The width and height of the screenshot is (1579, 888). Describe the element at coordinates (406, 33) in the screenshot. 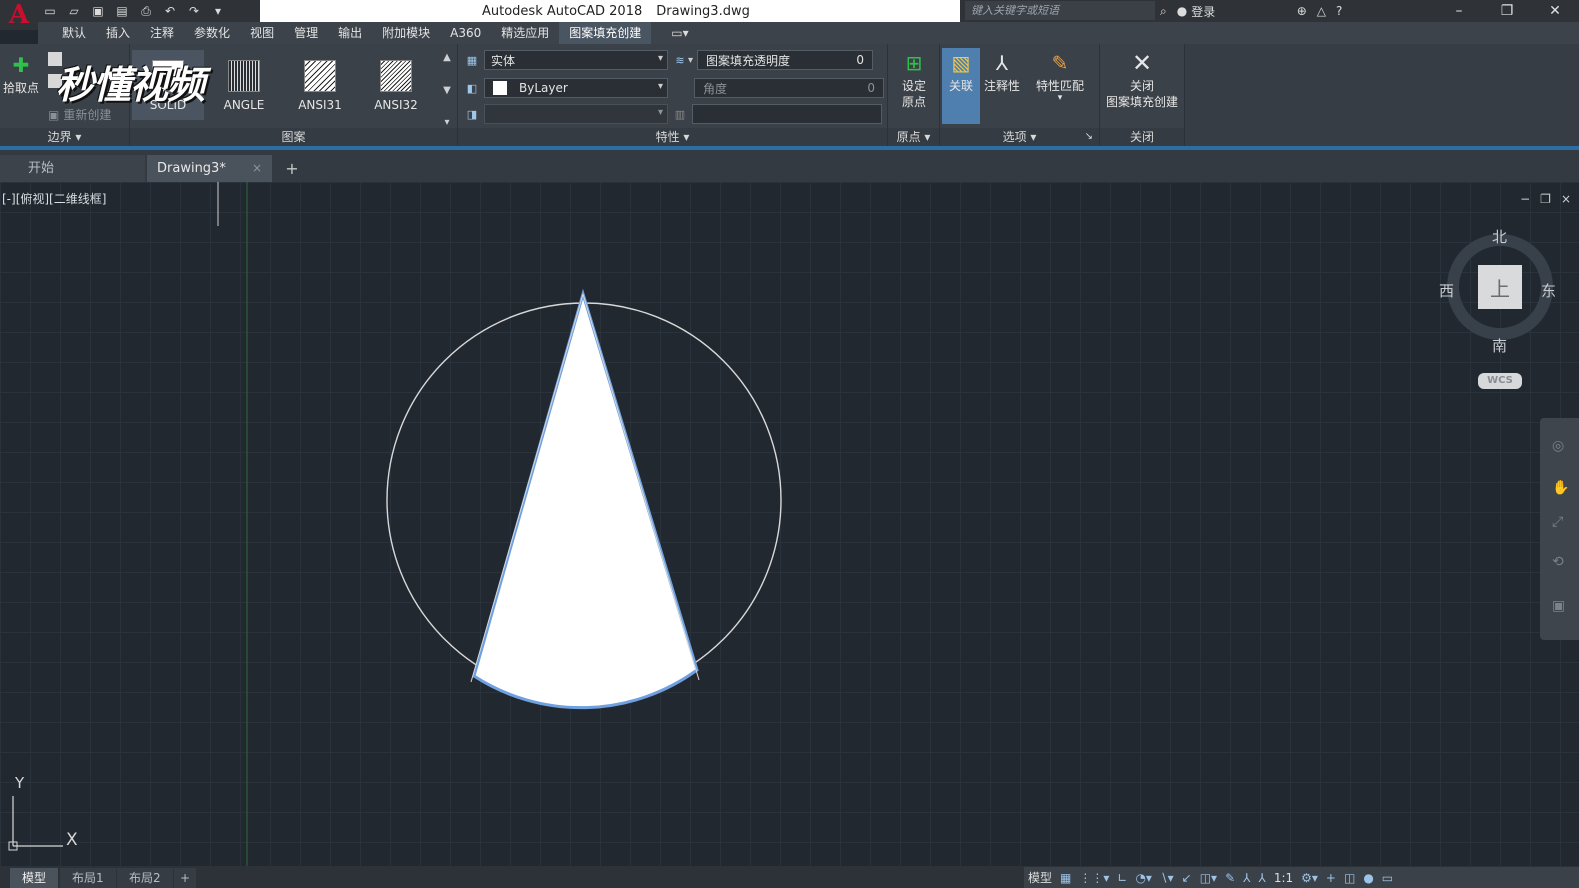

I see `tab-7: 附加模块` at that location.